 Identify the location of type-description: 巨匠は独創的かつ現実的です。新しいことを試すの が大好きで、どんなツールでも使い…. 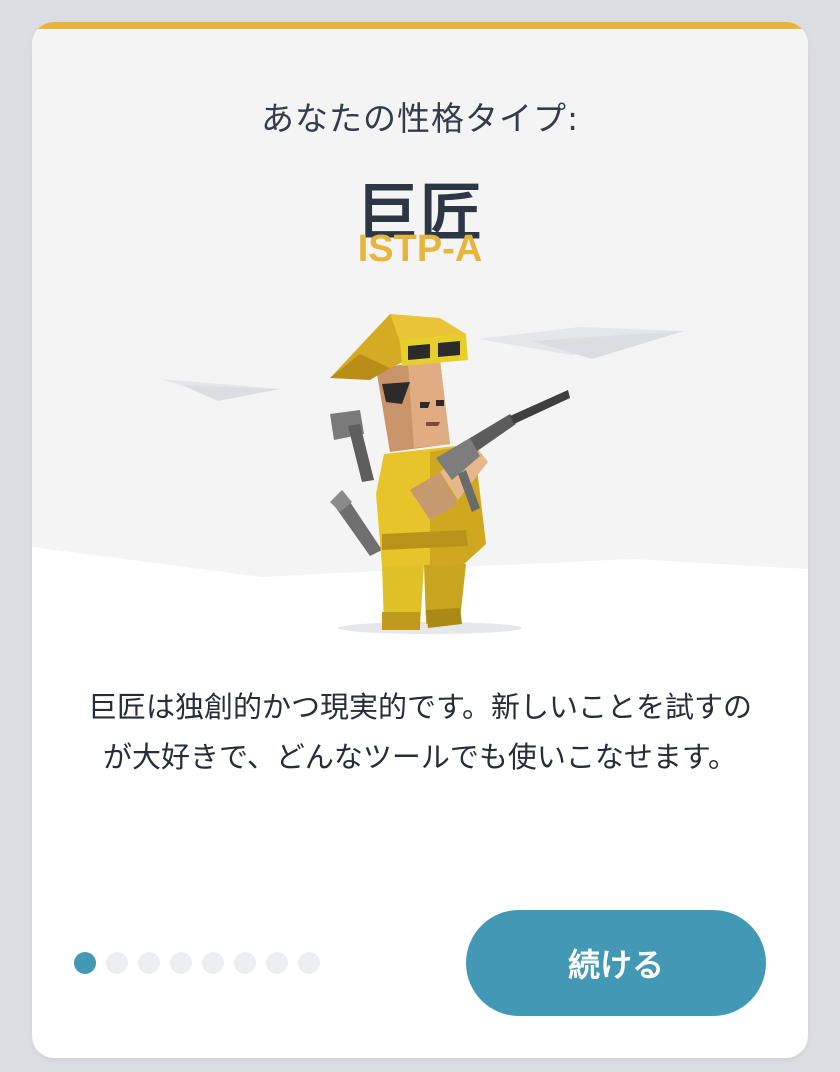
(420, 732).